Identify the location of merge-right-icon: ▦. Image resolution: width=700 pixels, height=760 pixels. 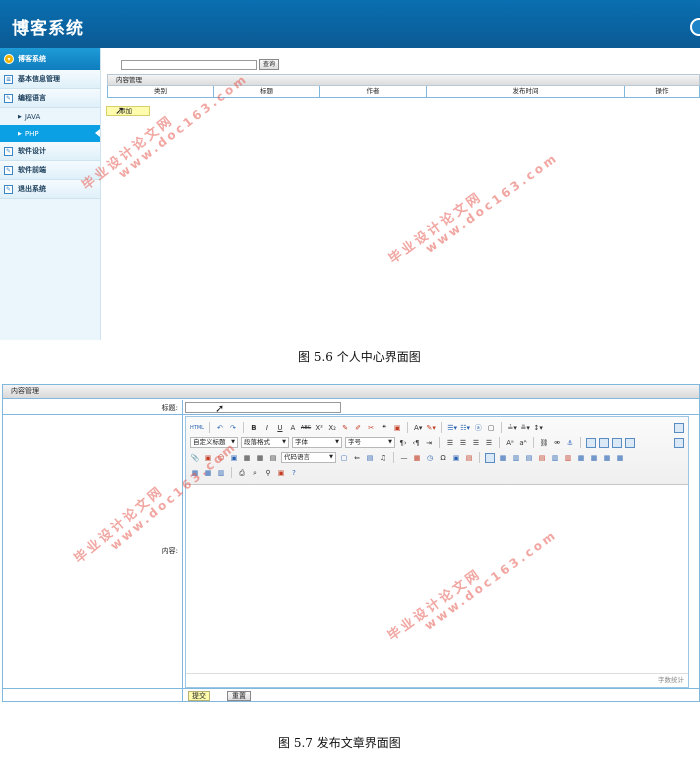
(594, 458).